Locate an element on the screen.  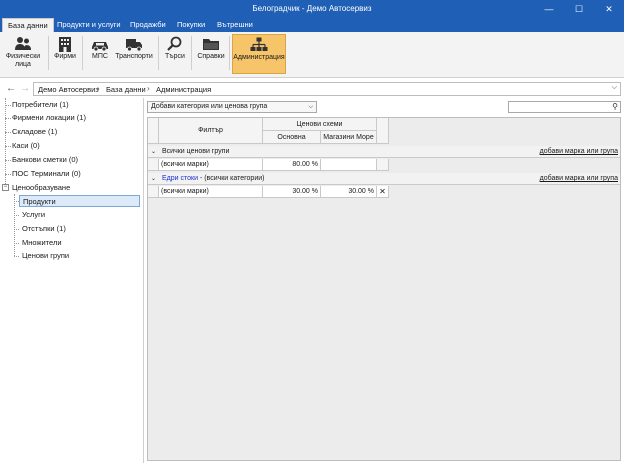
tab-internal: Вътрешни is located at coordinates (235, 25).